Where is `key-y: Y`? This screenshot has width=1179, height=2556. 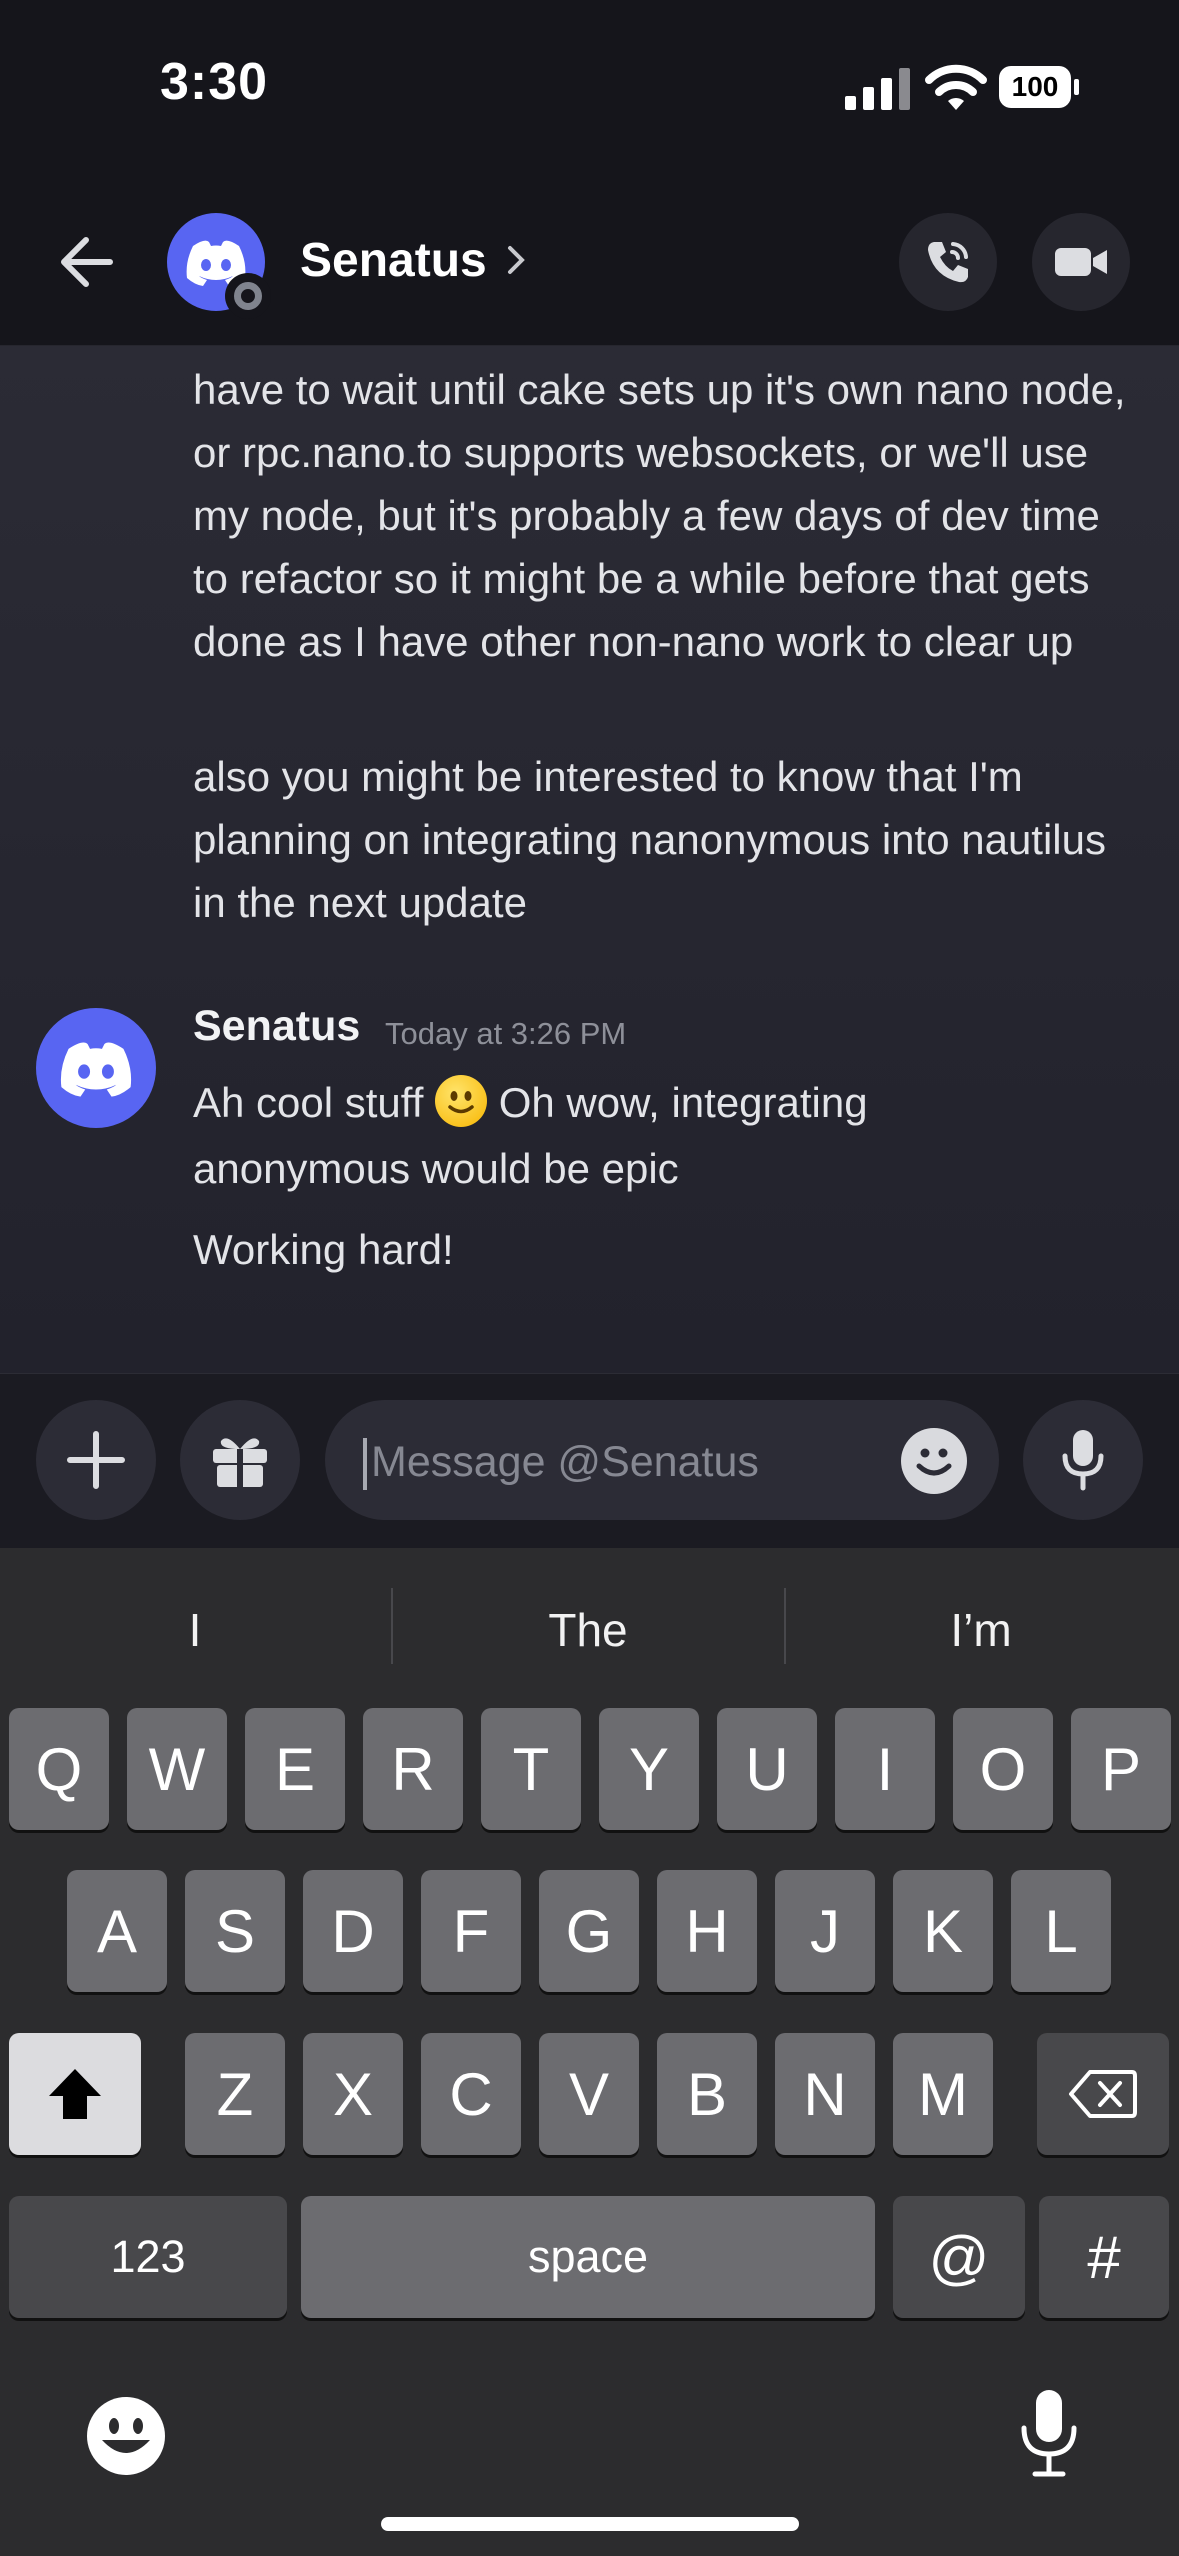 key-y: Y is located at coordinates (649, 1769).